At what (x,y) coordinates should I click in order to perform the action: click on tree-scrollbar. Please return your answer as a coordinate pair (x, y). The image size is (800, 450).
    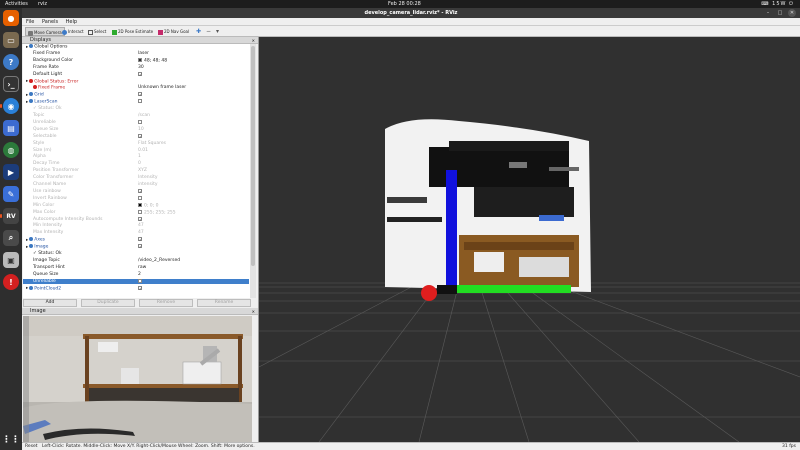
    Looking at the image, I should click on (253, 171).